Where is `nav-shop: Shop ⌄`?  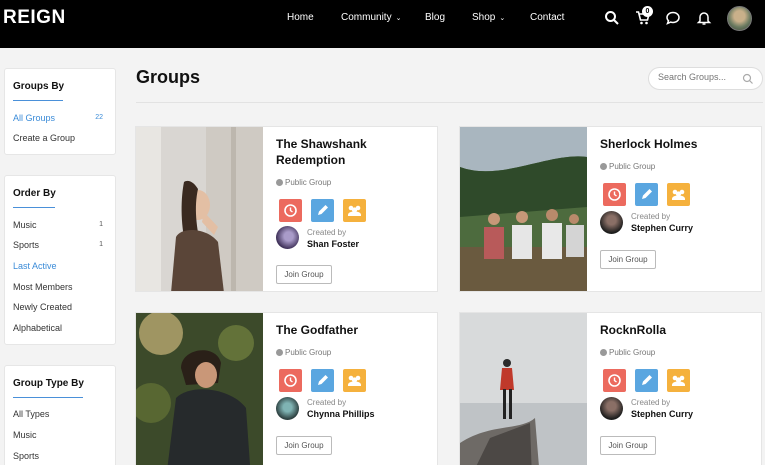
nav-shop: Shop ⌄ is located at coordinates (488, 17).